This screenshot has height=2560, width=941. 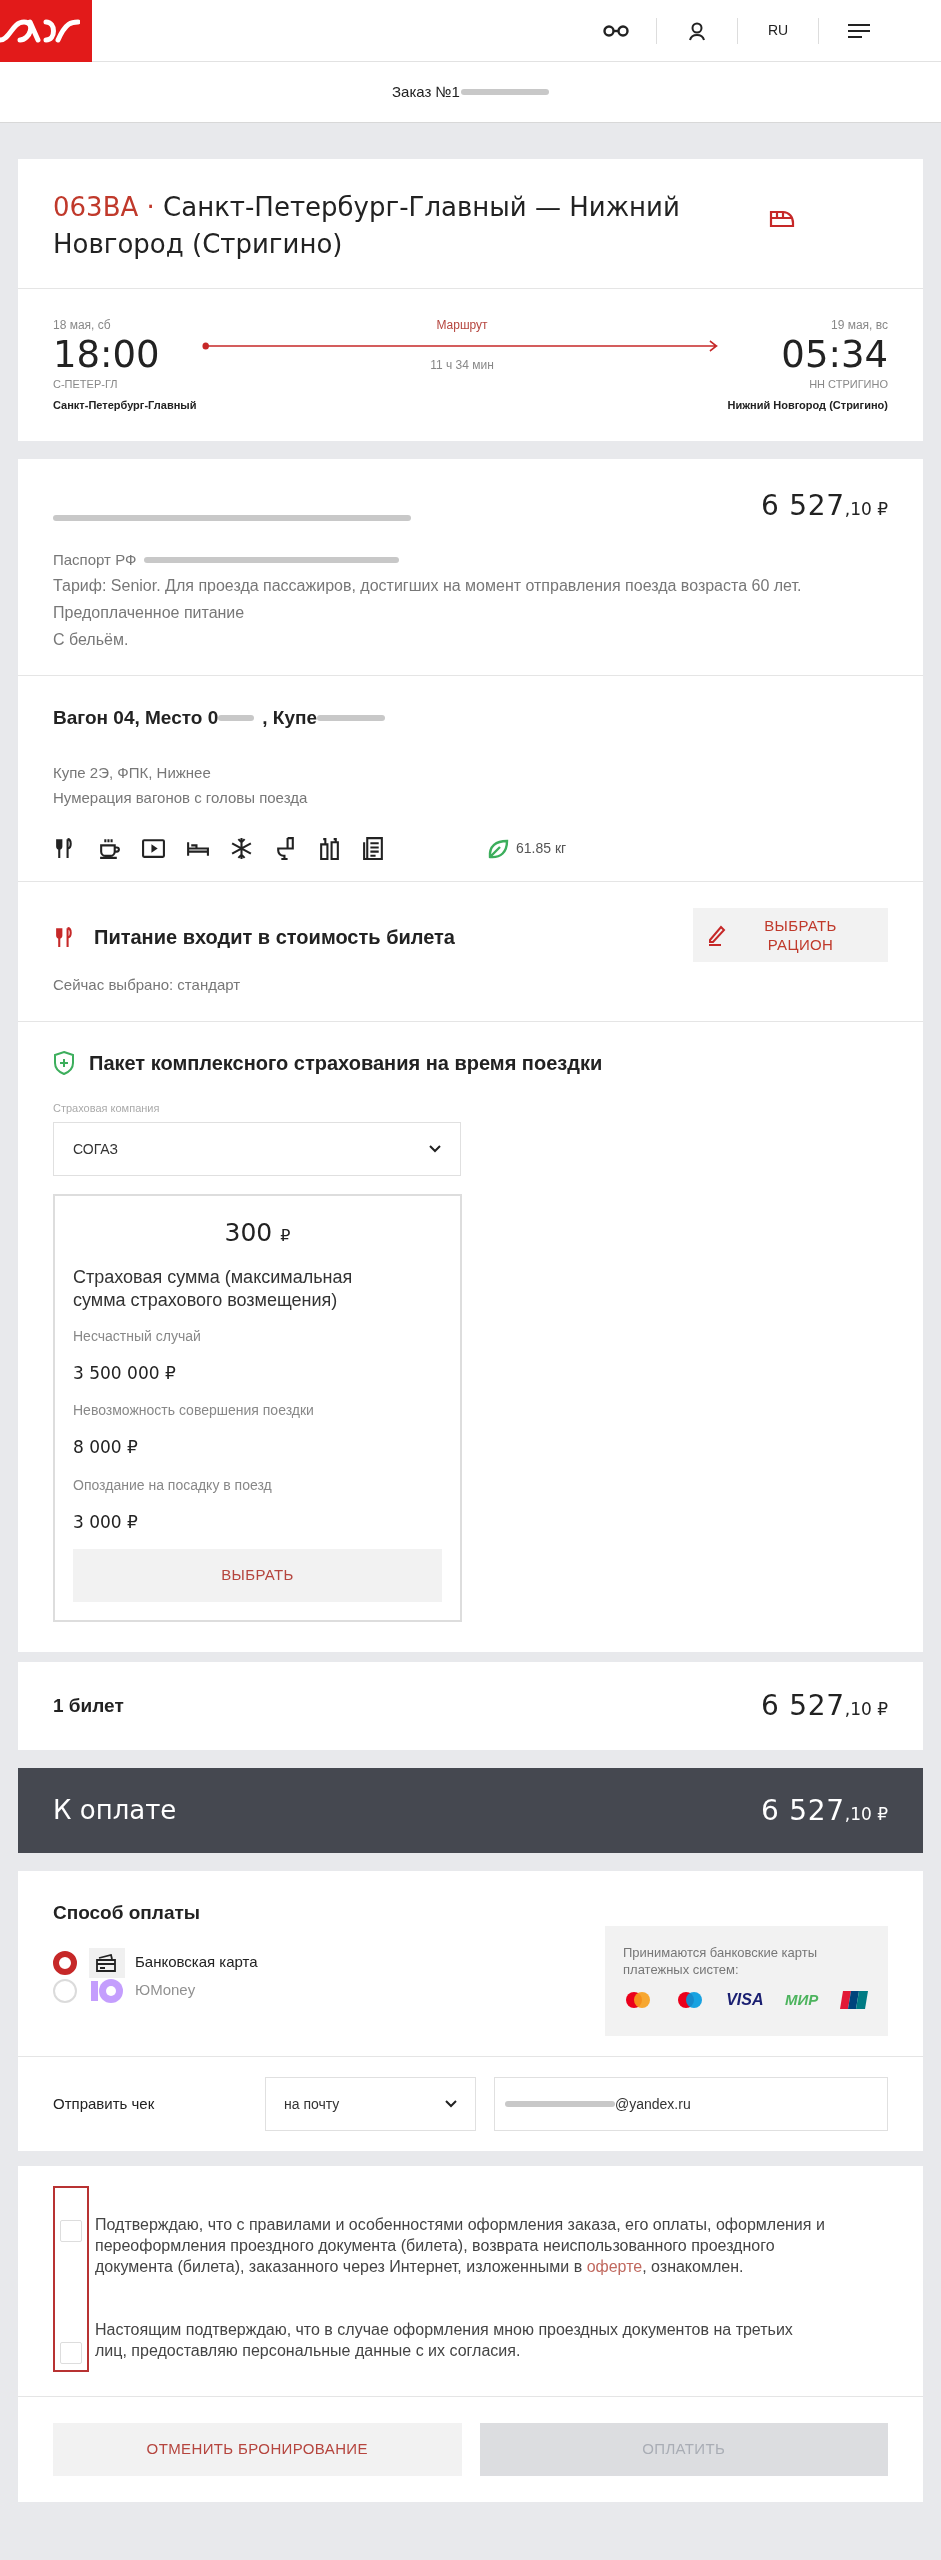 What do you see at coordinates (106, 1447) in the screenshot?
I see `coverage-amount: 8 000 ₽` at bounding box center [106, 1447].